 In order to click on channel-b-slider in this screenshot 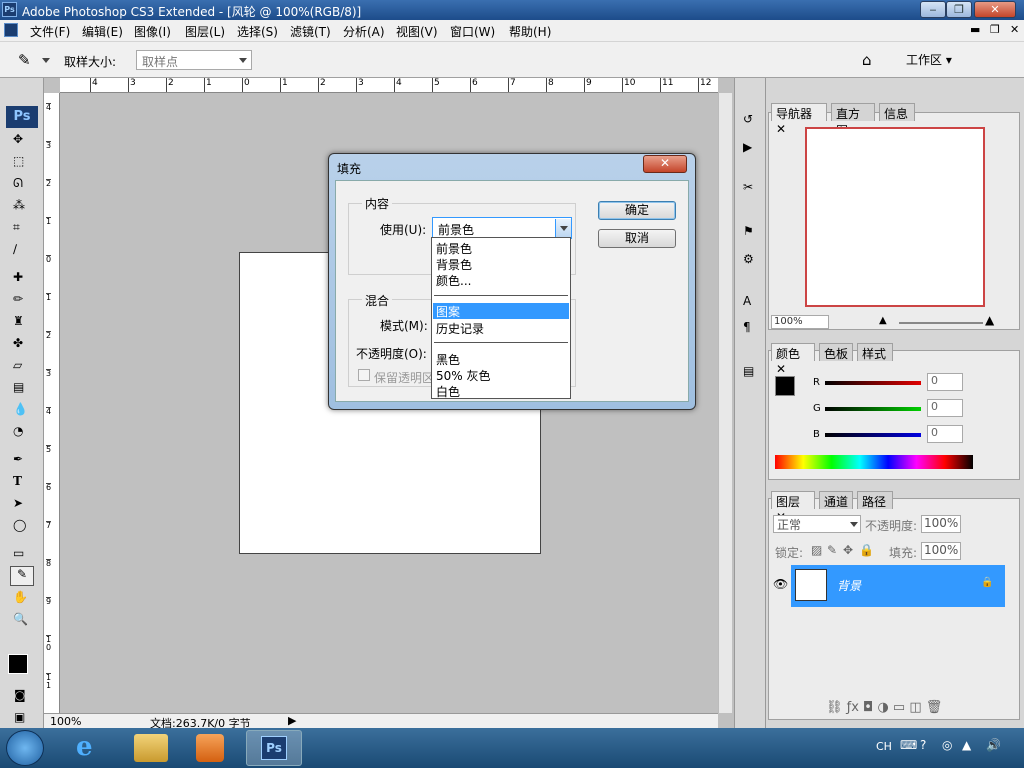, I will do `click(873, 435)`.